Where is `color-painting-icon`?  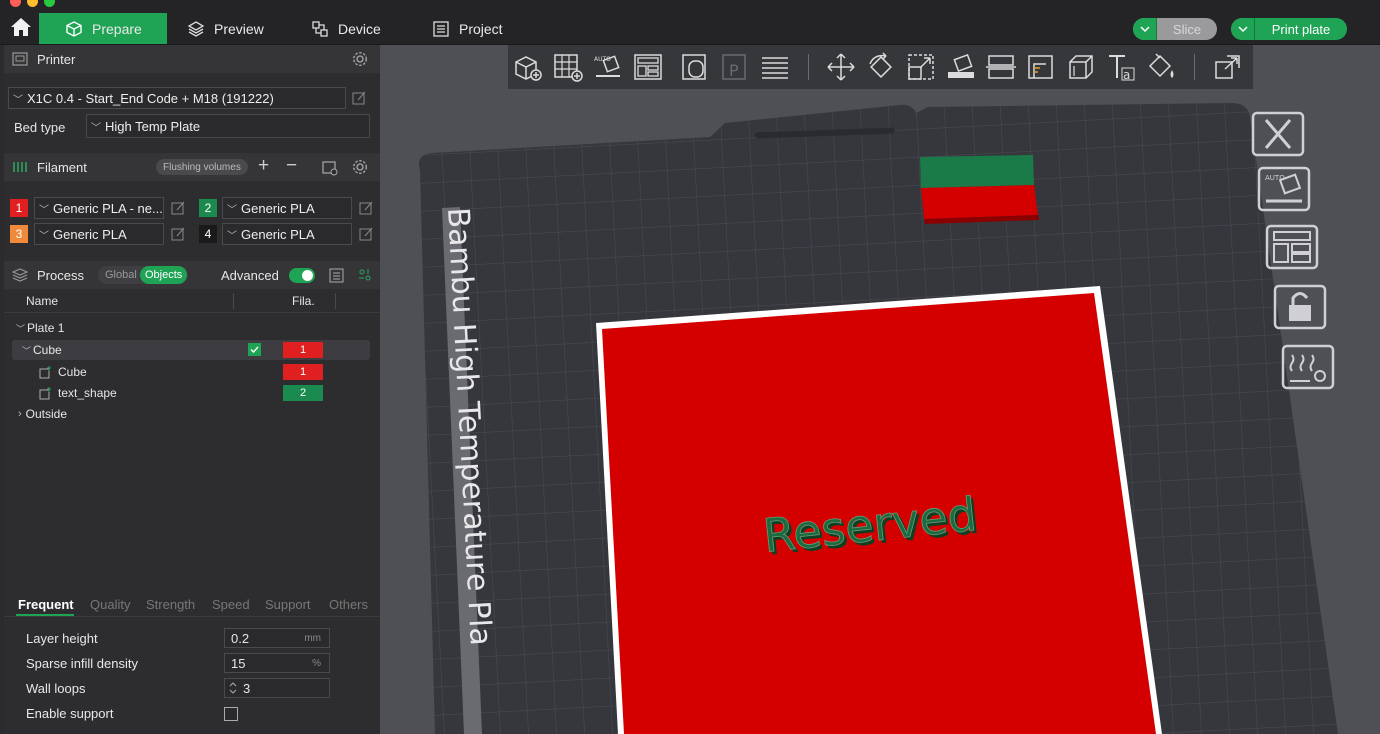 color-painting-icon is located at coordinates (1161, 67).